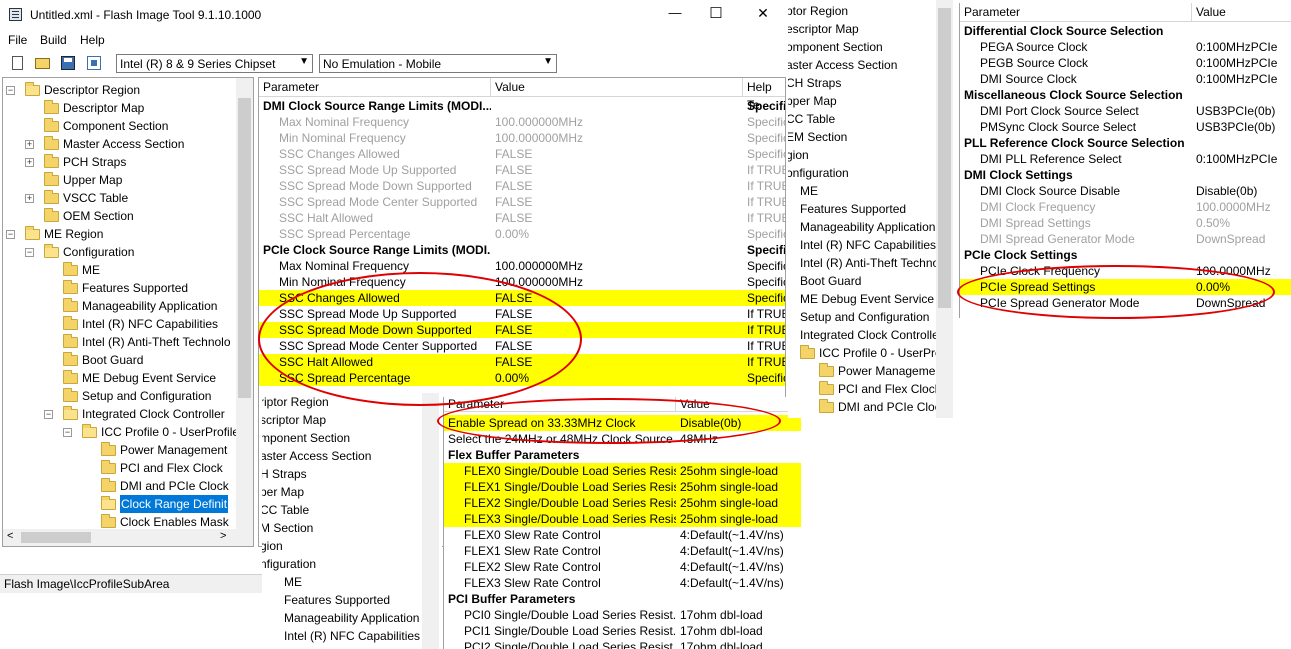 The height and width of the screenshot is (649, 1291). I want to click on value-cell: 4:Default(~1.4V/ns), so click(740, 551).